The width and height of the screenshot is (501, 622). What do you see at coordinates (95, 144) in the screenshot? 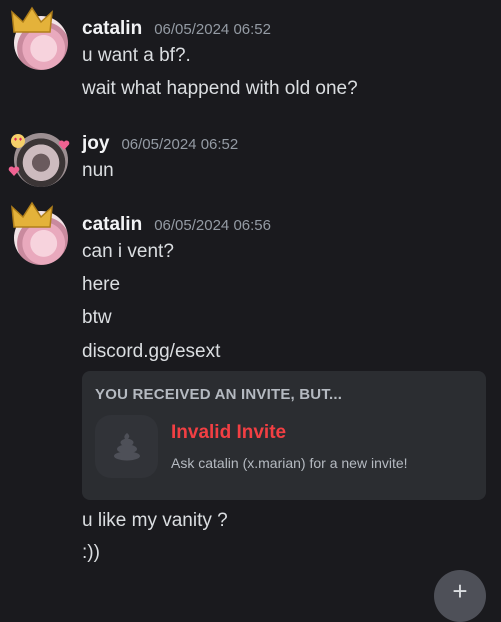
I see `username: joy` at bounding box center [95, 144].